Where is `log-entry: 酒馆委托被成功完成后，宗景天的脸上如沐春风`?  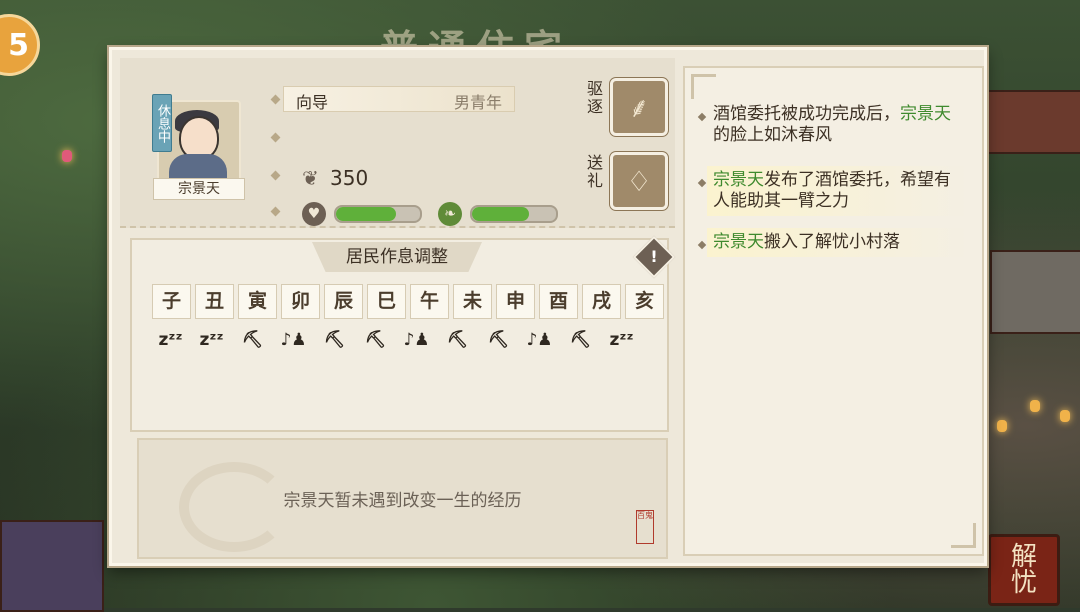
log-entry: 酒馆委托被成功完成后，宗景天的脸上如沐春风 is located at coordinates (833, 125).